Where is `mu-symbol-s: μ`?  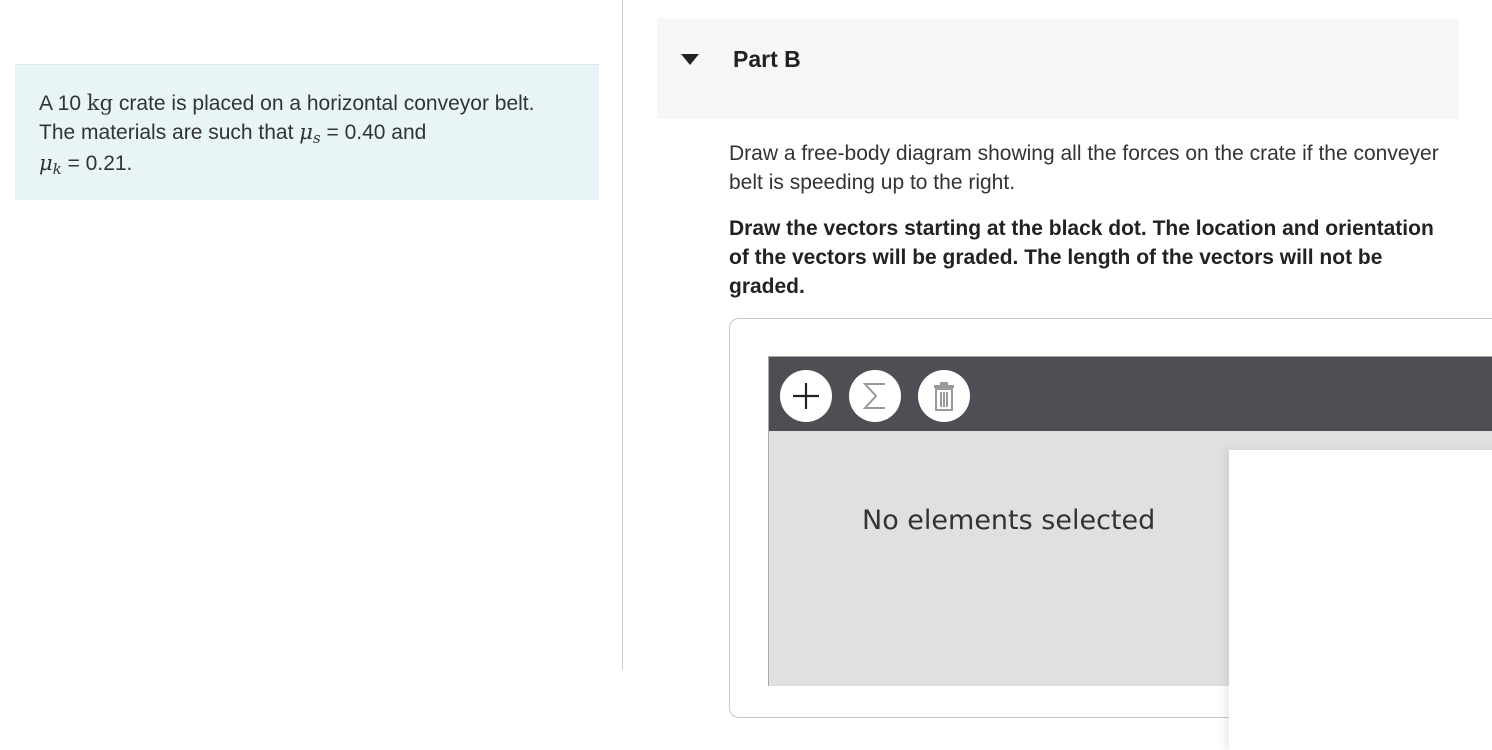
mu-symbol-s: μ is located at coordinates (306, 132).